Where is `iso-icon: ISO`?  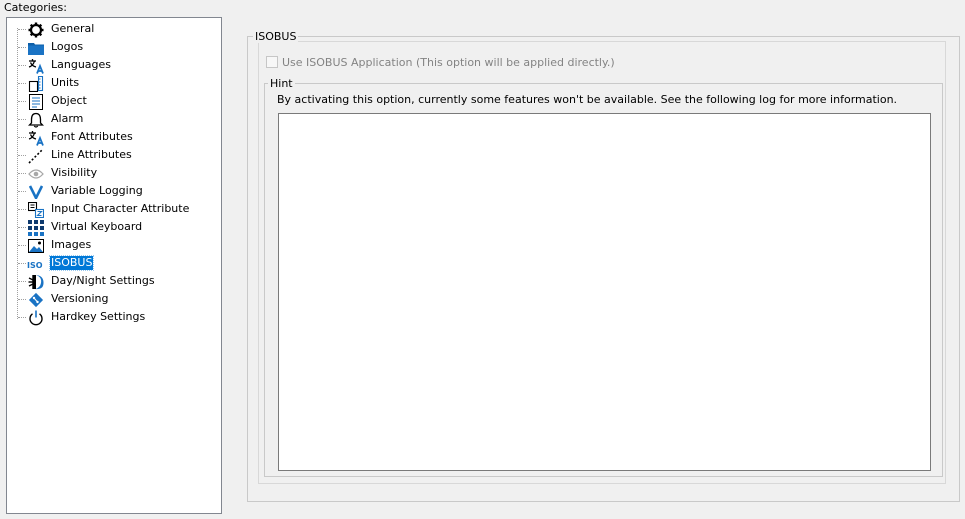 iso-icon: ISO is located at coordinates (35, 263).